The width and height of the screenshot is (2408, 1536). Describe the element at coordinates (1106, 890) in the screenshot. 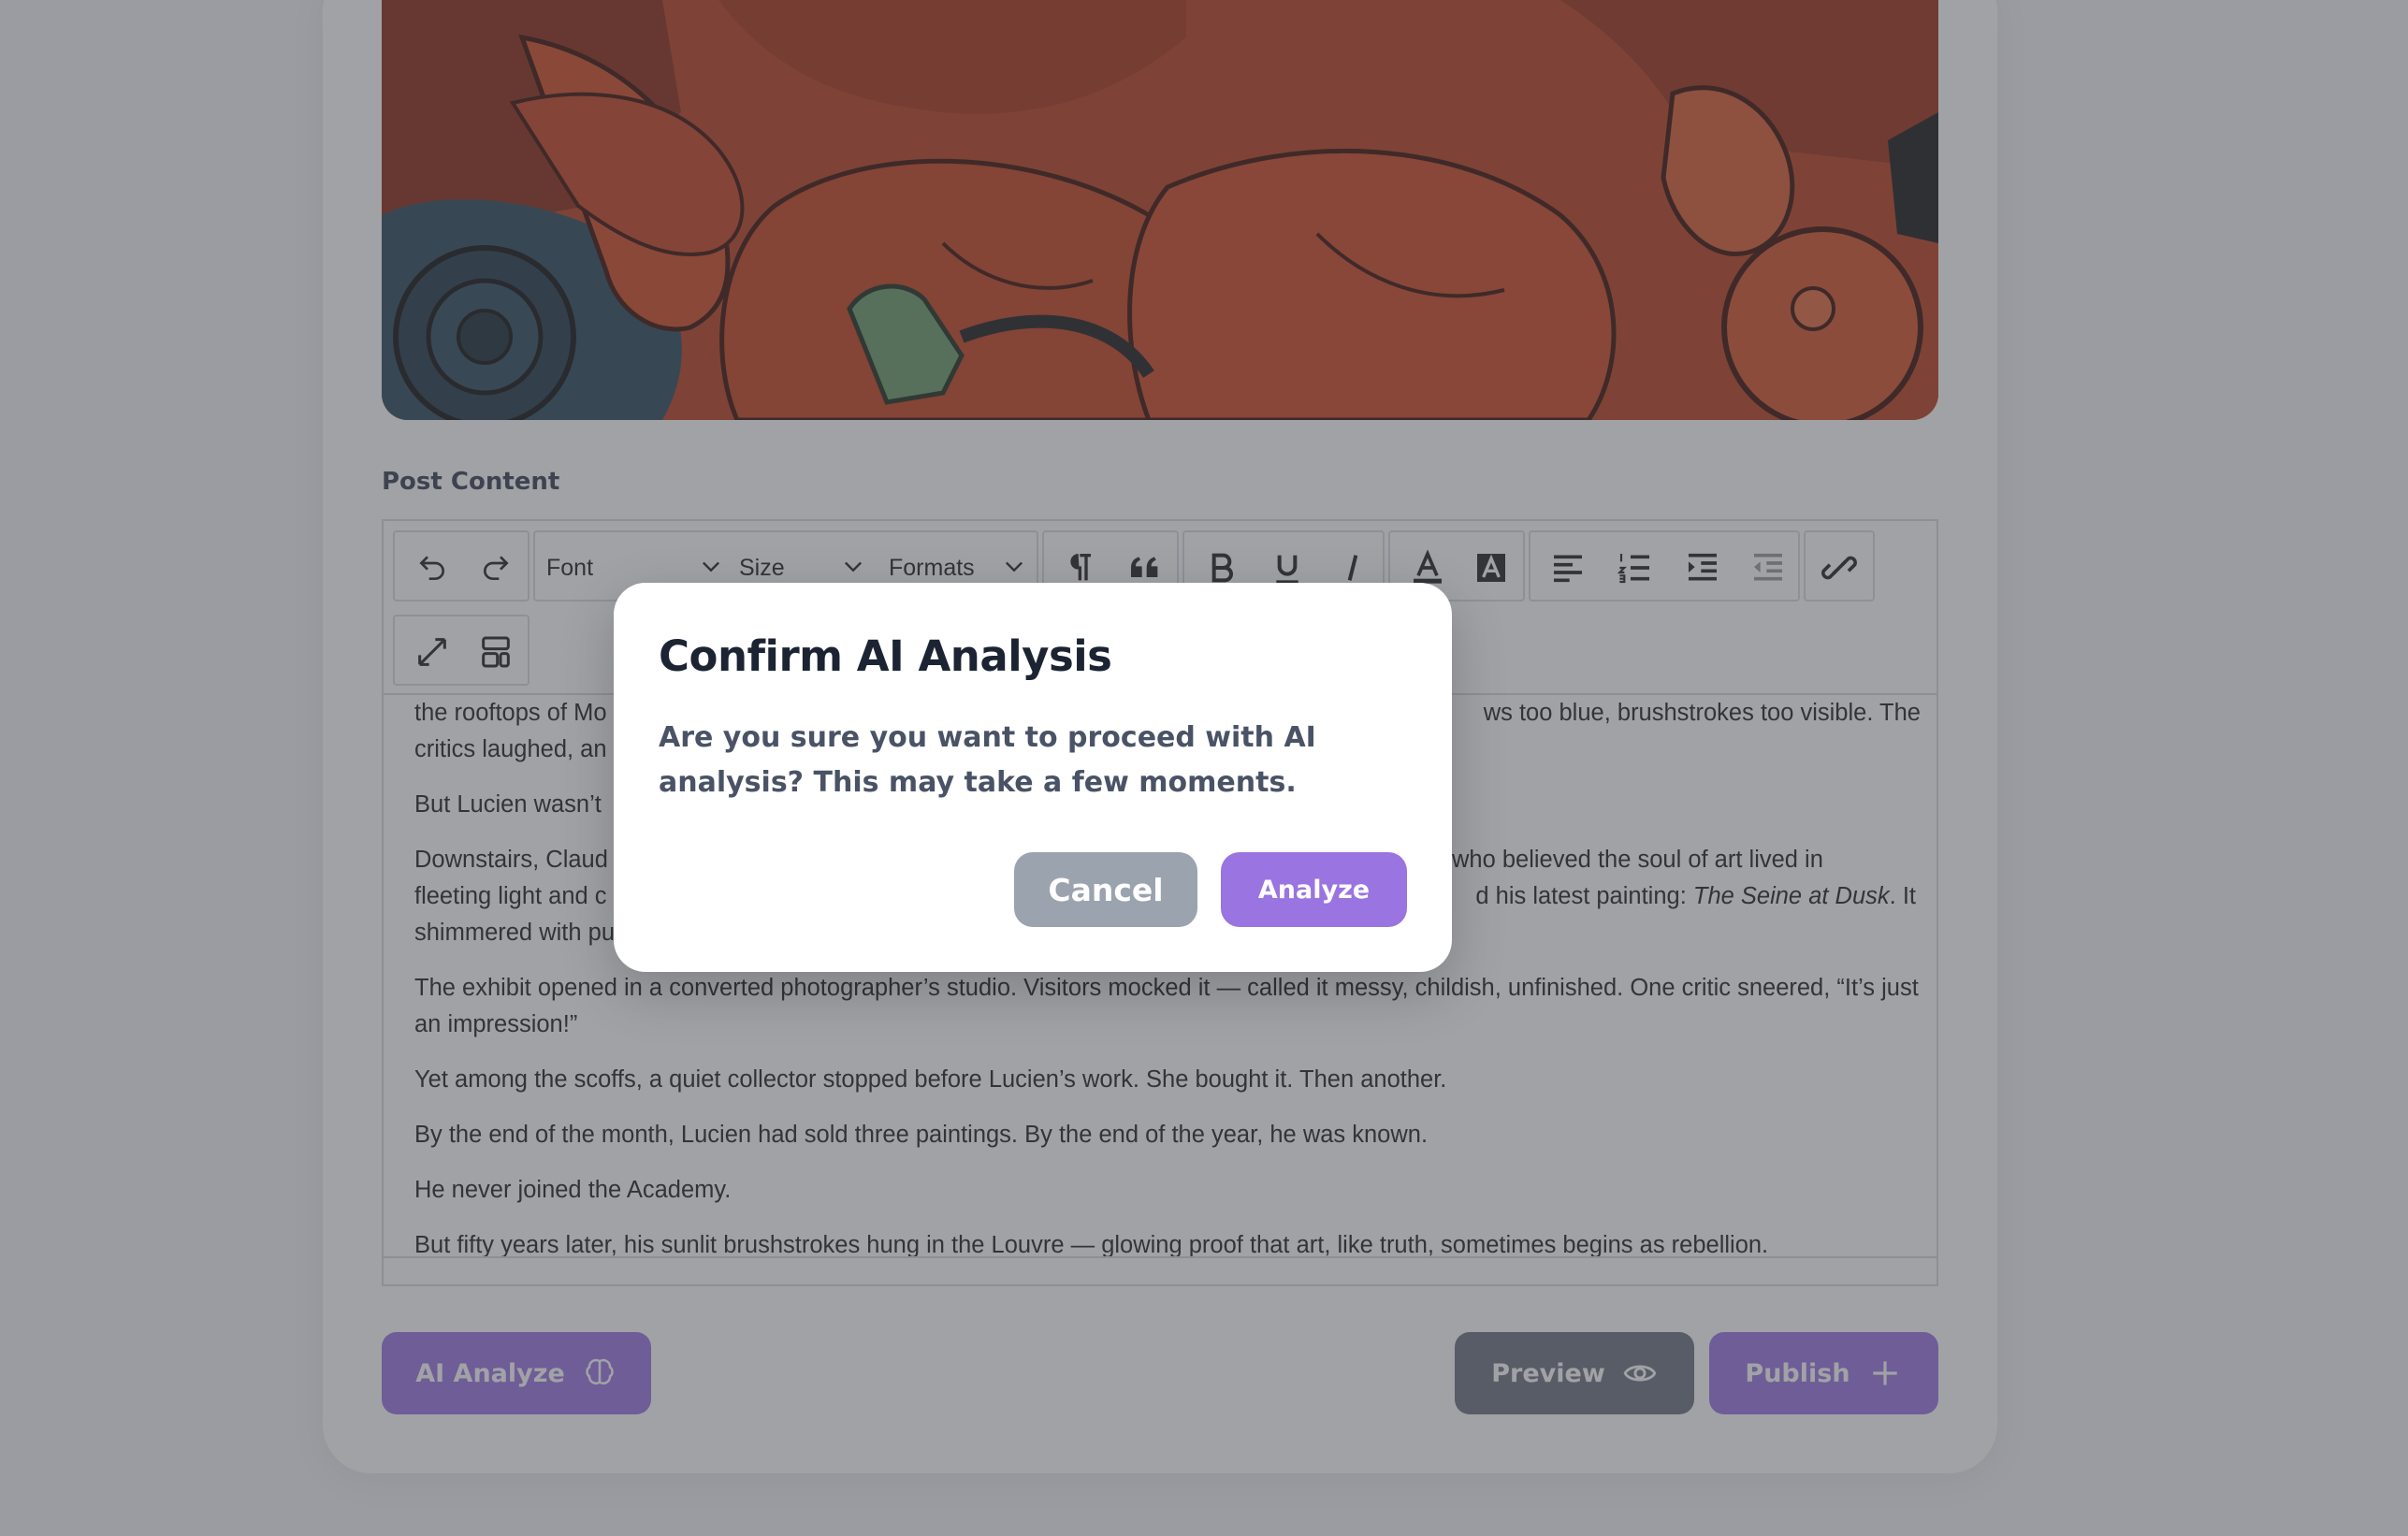

I see `cancel-button: Cancel` at that location.